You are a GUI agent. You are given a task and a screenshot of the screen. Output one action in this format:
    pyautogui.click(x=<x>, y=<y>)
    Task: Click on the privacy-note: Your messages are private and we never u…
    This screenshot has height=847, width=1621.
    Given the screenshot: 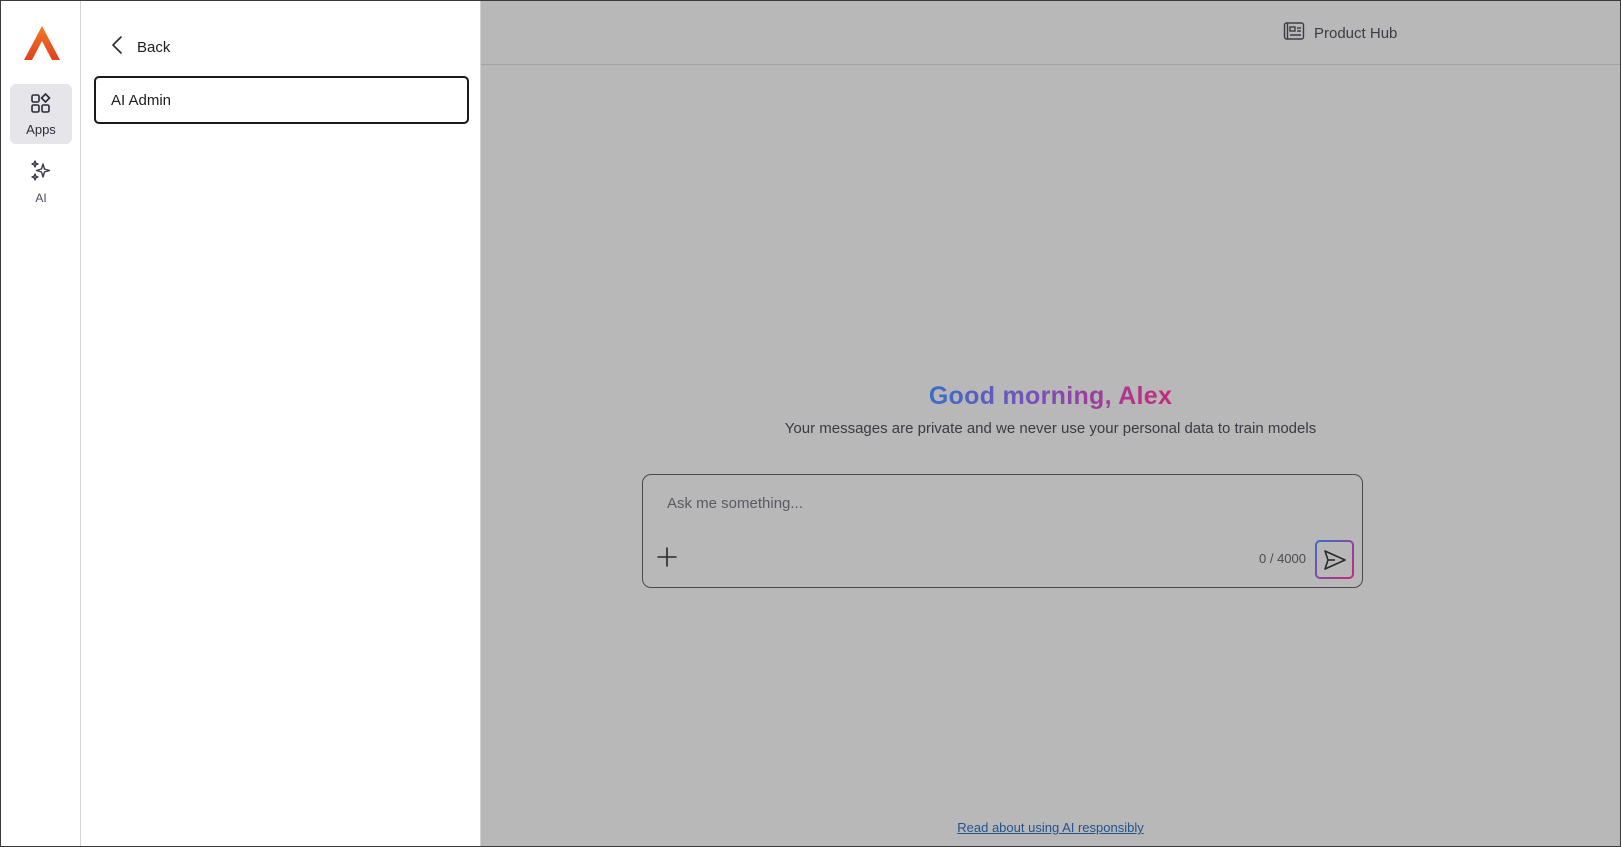 What is the action you would take?
    pyautogui.click(x=1050, y=428)
    